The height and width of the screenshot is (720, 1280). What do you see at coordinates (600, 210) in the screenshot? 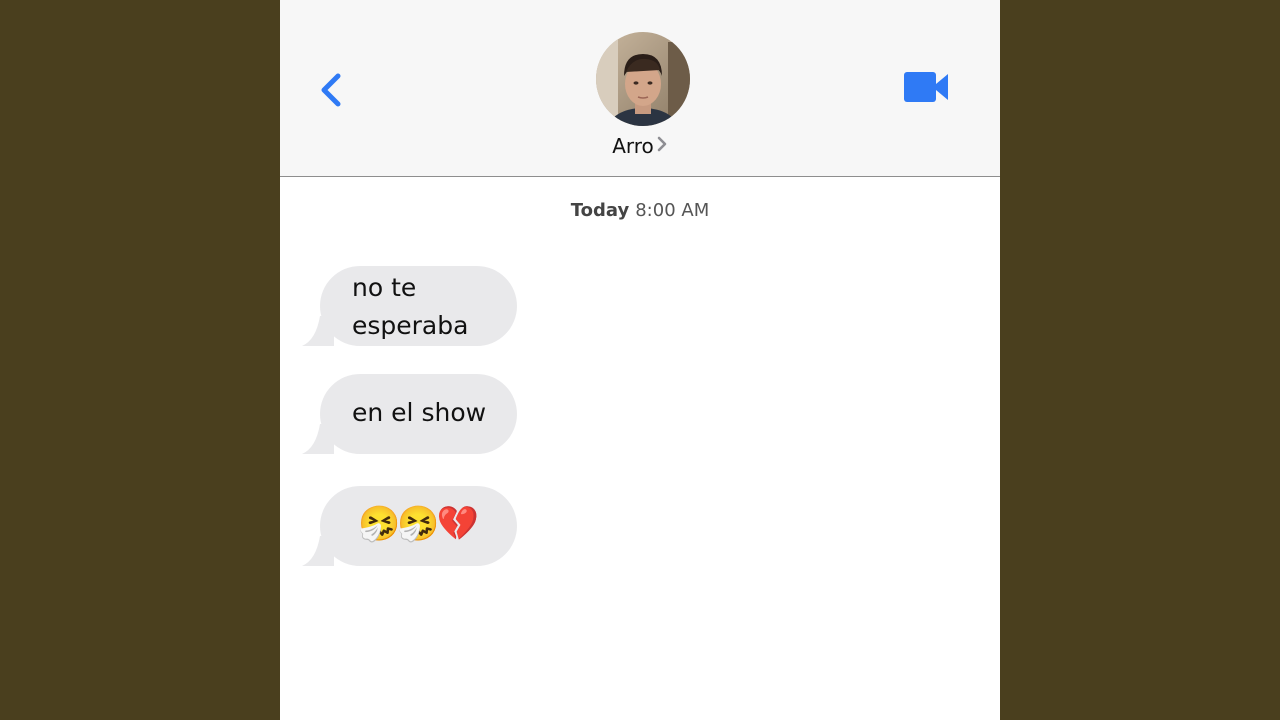
I see `timestamp-day: Today` at bounding box center [600, 210].